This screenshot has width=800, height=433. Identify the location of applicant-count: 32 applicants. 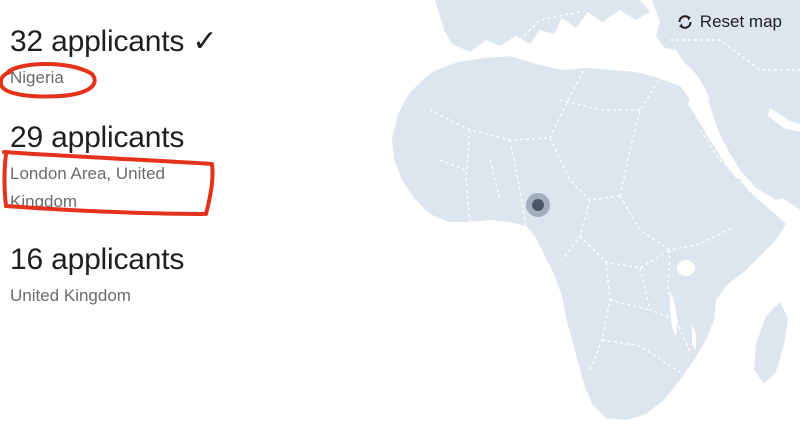
(97, 41).